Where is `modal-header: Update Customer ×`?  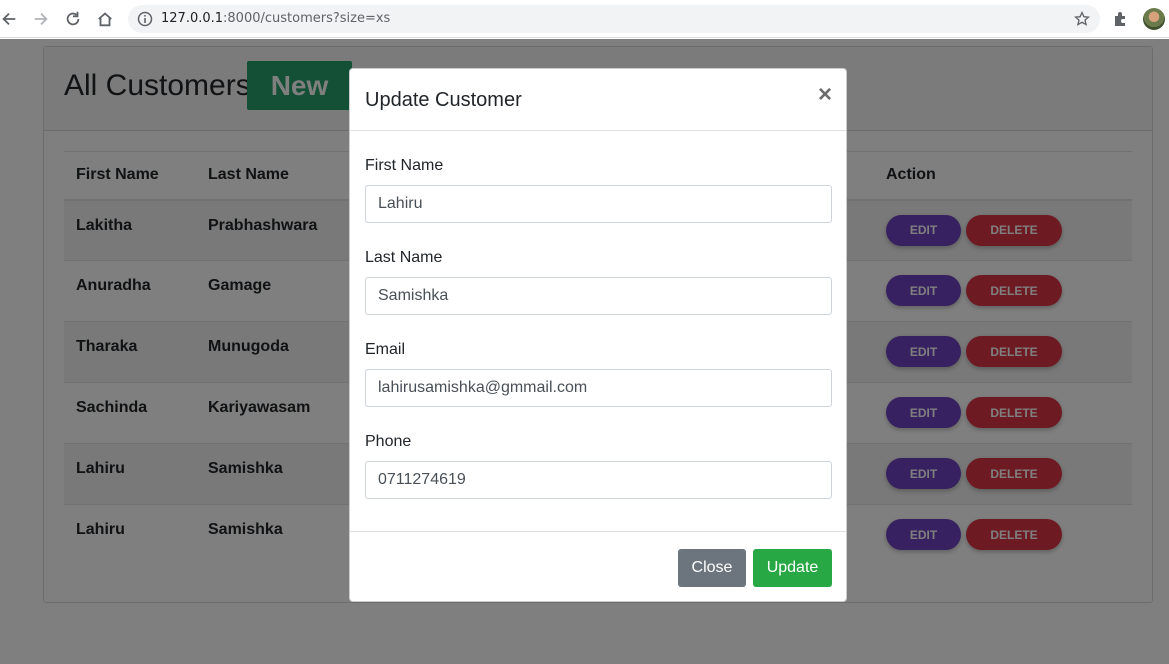
modal-header: Update Customer × is located at coordinates (598, 100).